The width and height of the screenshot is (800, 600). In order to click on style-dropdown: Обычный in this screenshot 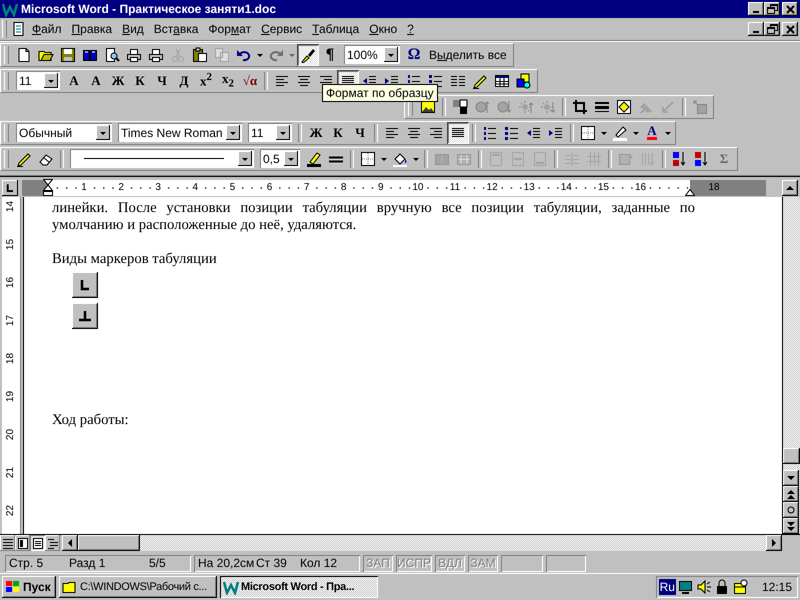, I will do `click(64, 132)`.